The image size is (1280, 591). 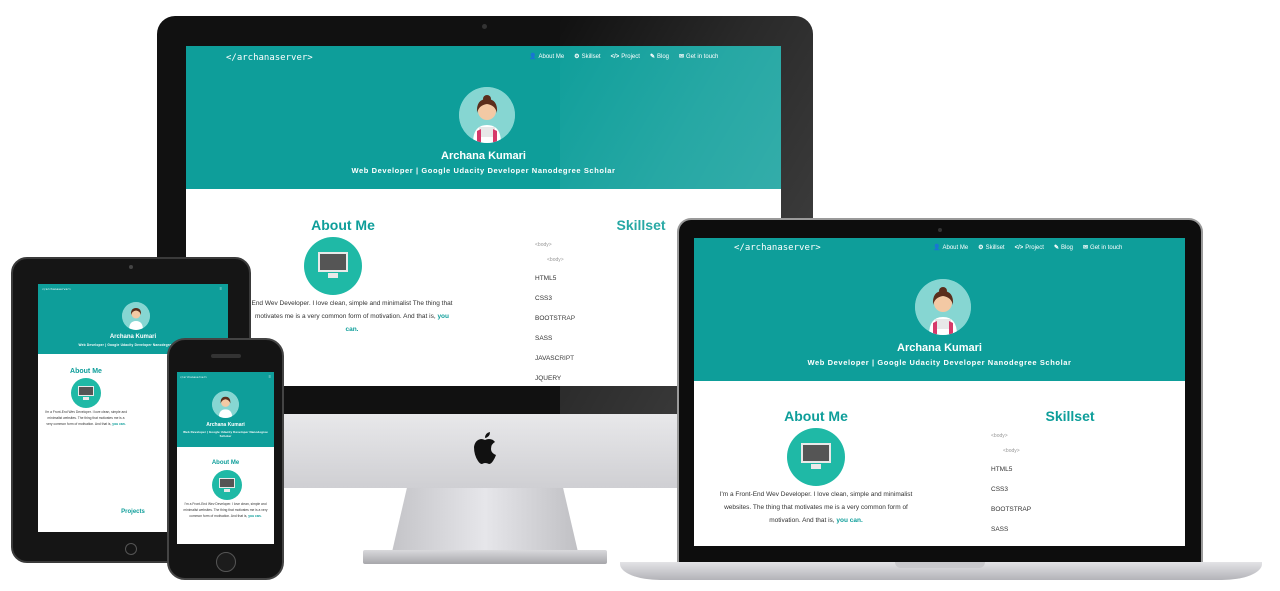 I want to click on tablet-about-highlight: you can., so click(x=119, y=424).